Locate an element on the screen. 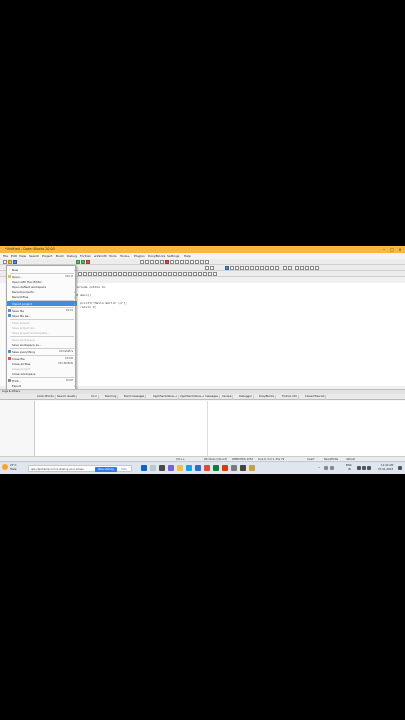 The image size is (405, 720). tray-chevron-icon: ^ is located at coordinates (319, 468).